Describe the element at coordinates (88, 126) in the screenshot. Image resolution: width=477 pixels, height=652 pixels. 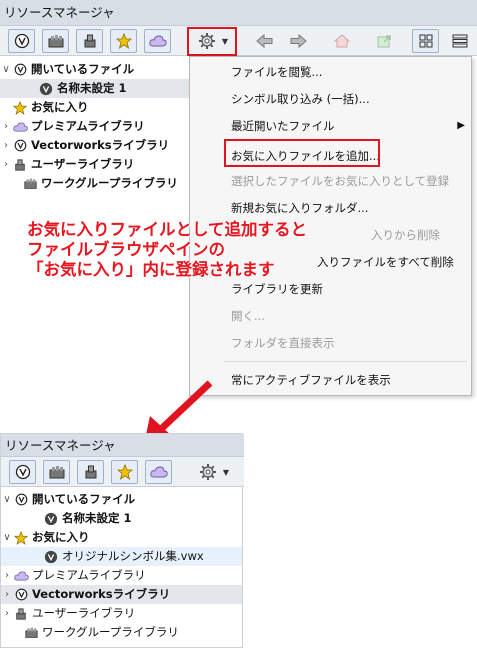
I see `tree-item-label: プレミアムライブラリ` at that location.